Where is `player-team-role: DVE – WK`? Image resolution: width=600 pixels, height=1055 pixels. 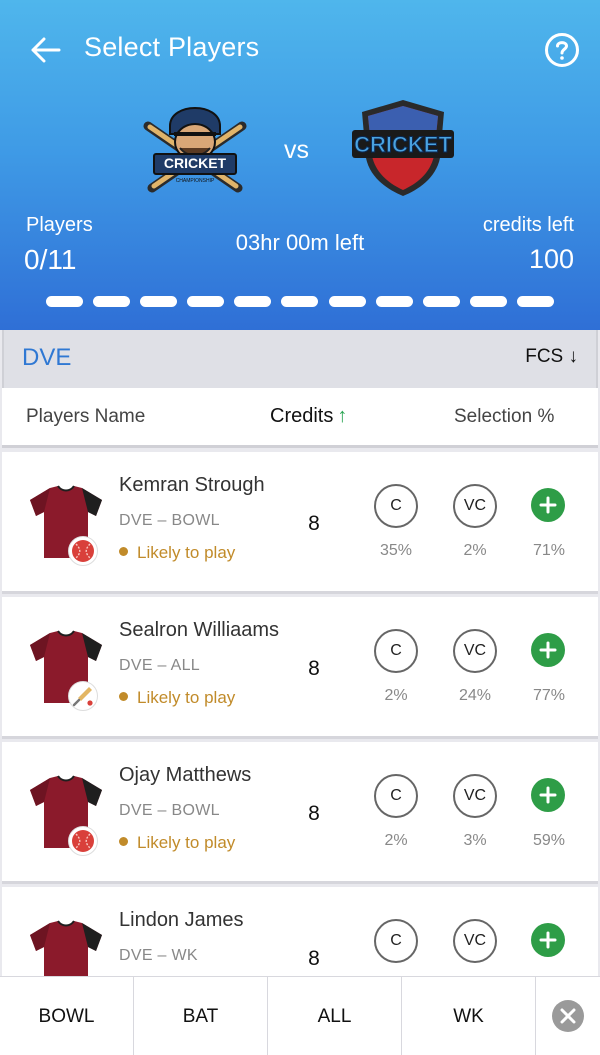
player-team-role: DVE – WK is located at coordinates (158, 955).